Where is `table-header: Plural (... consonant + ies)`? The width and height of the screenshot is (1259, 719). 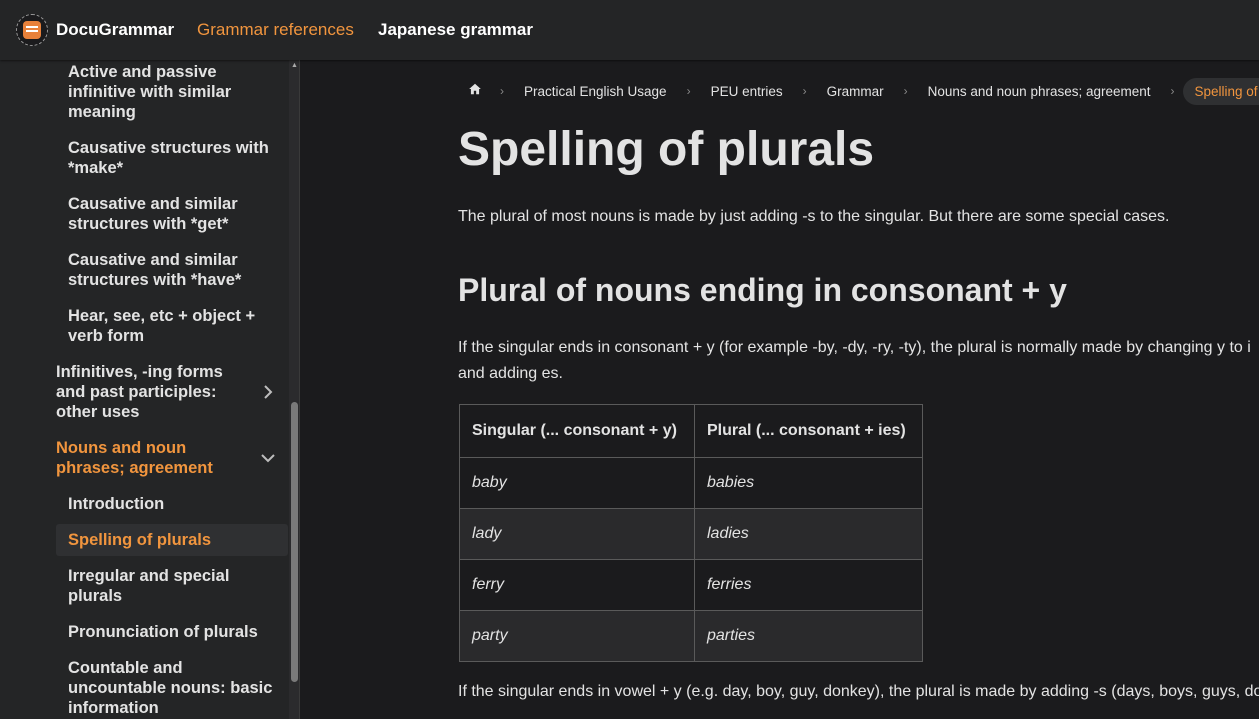 table-header: Plural (... consonant + ies) is located at coordinates (808, 431).